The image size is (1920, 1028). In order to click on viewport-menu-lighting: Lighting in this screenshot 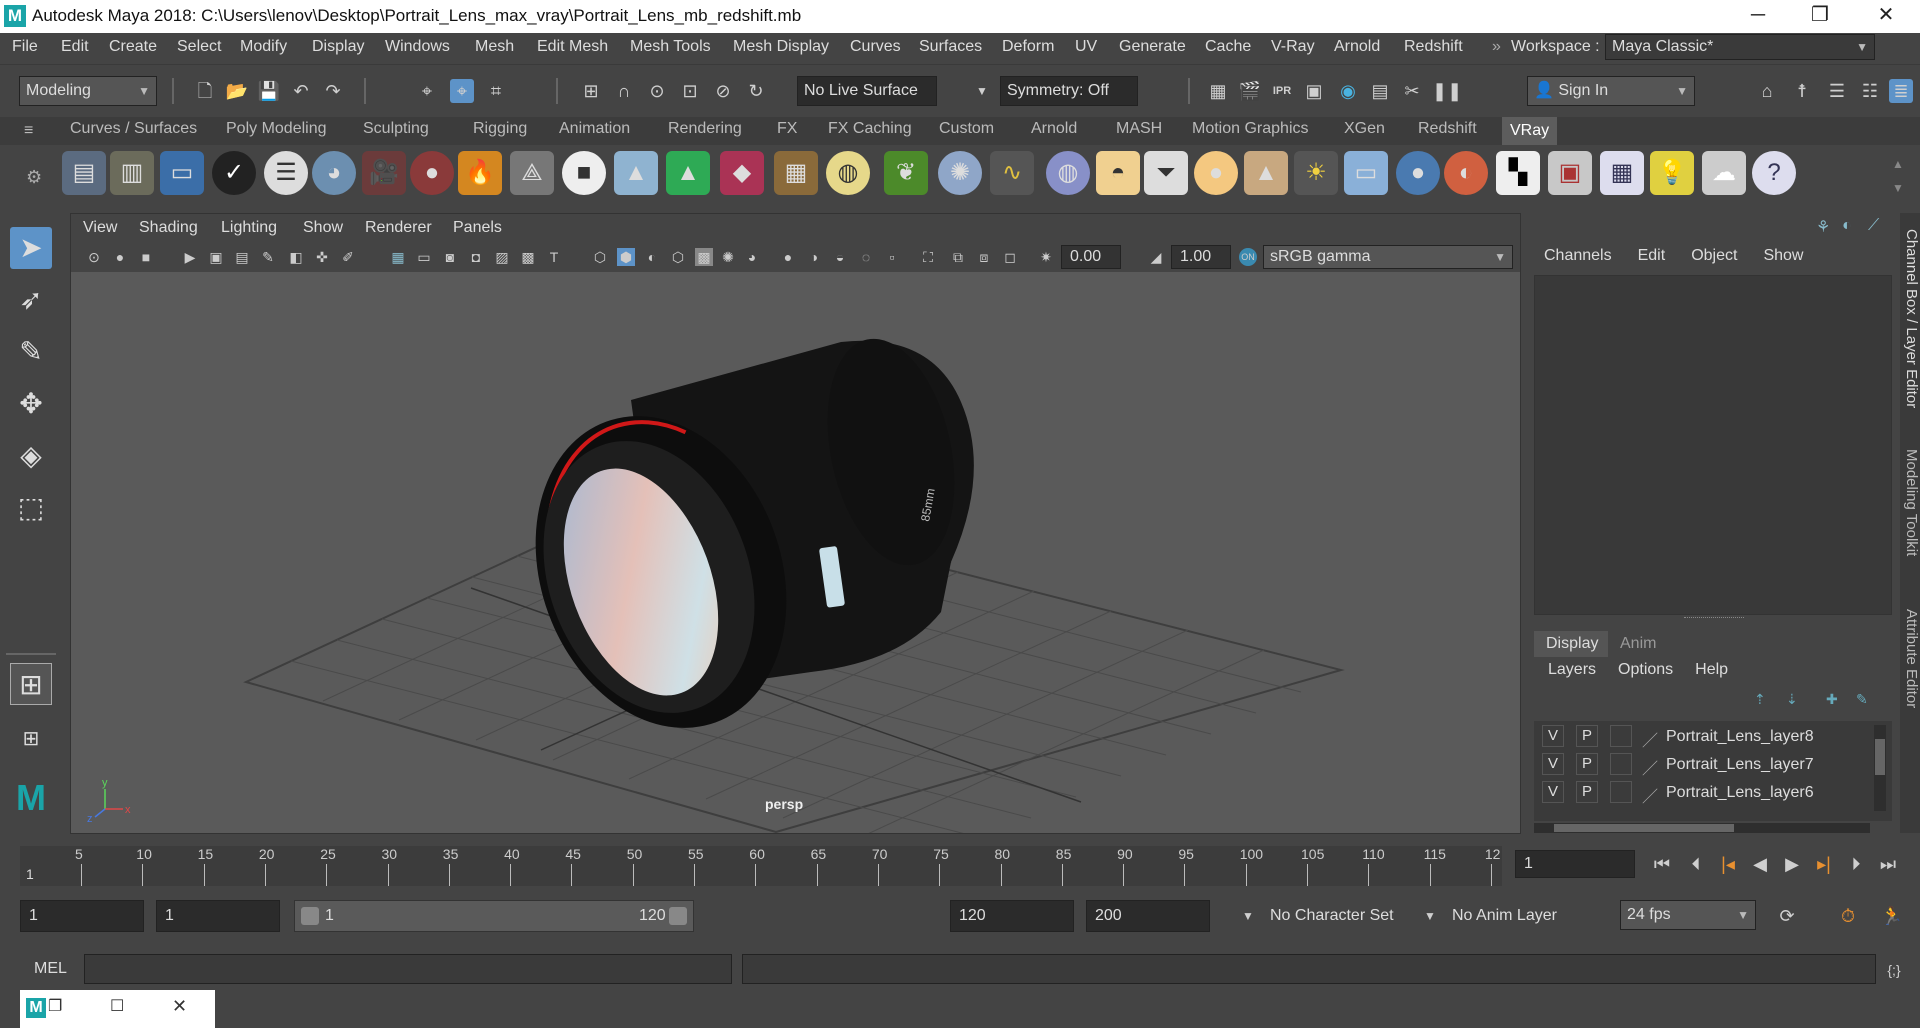, I will do `click(249, 228)`.